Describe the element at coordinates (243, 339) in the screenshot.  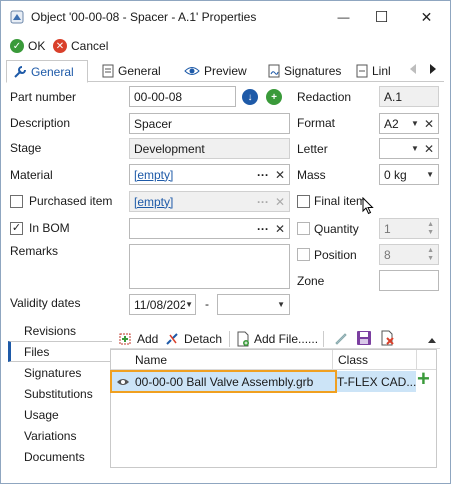
I see `add-file-icon` at that location.